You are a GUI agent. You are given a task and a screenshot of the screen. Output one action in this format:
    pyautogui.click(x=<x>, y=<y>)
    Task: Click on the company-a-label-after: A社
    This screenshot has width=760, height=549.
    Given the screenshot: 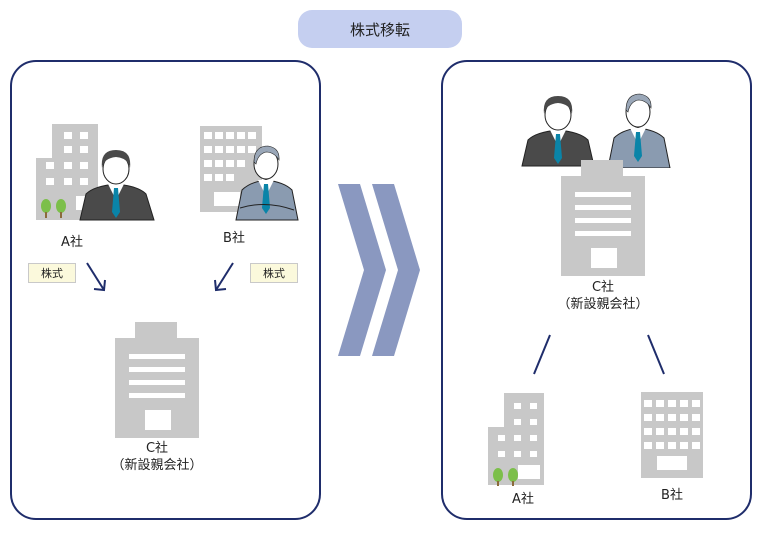 What is the action you would take?
    pyautogui.click(x=523, y=499)
    